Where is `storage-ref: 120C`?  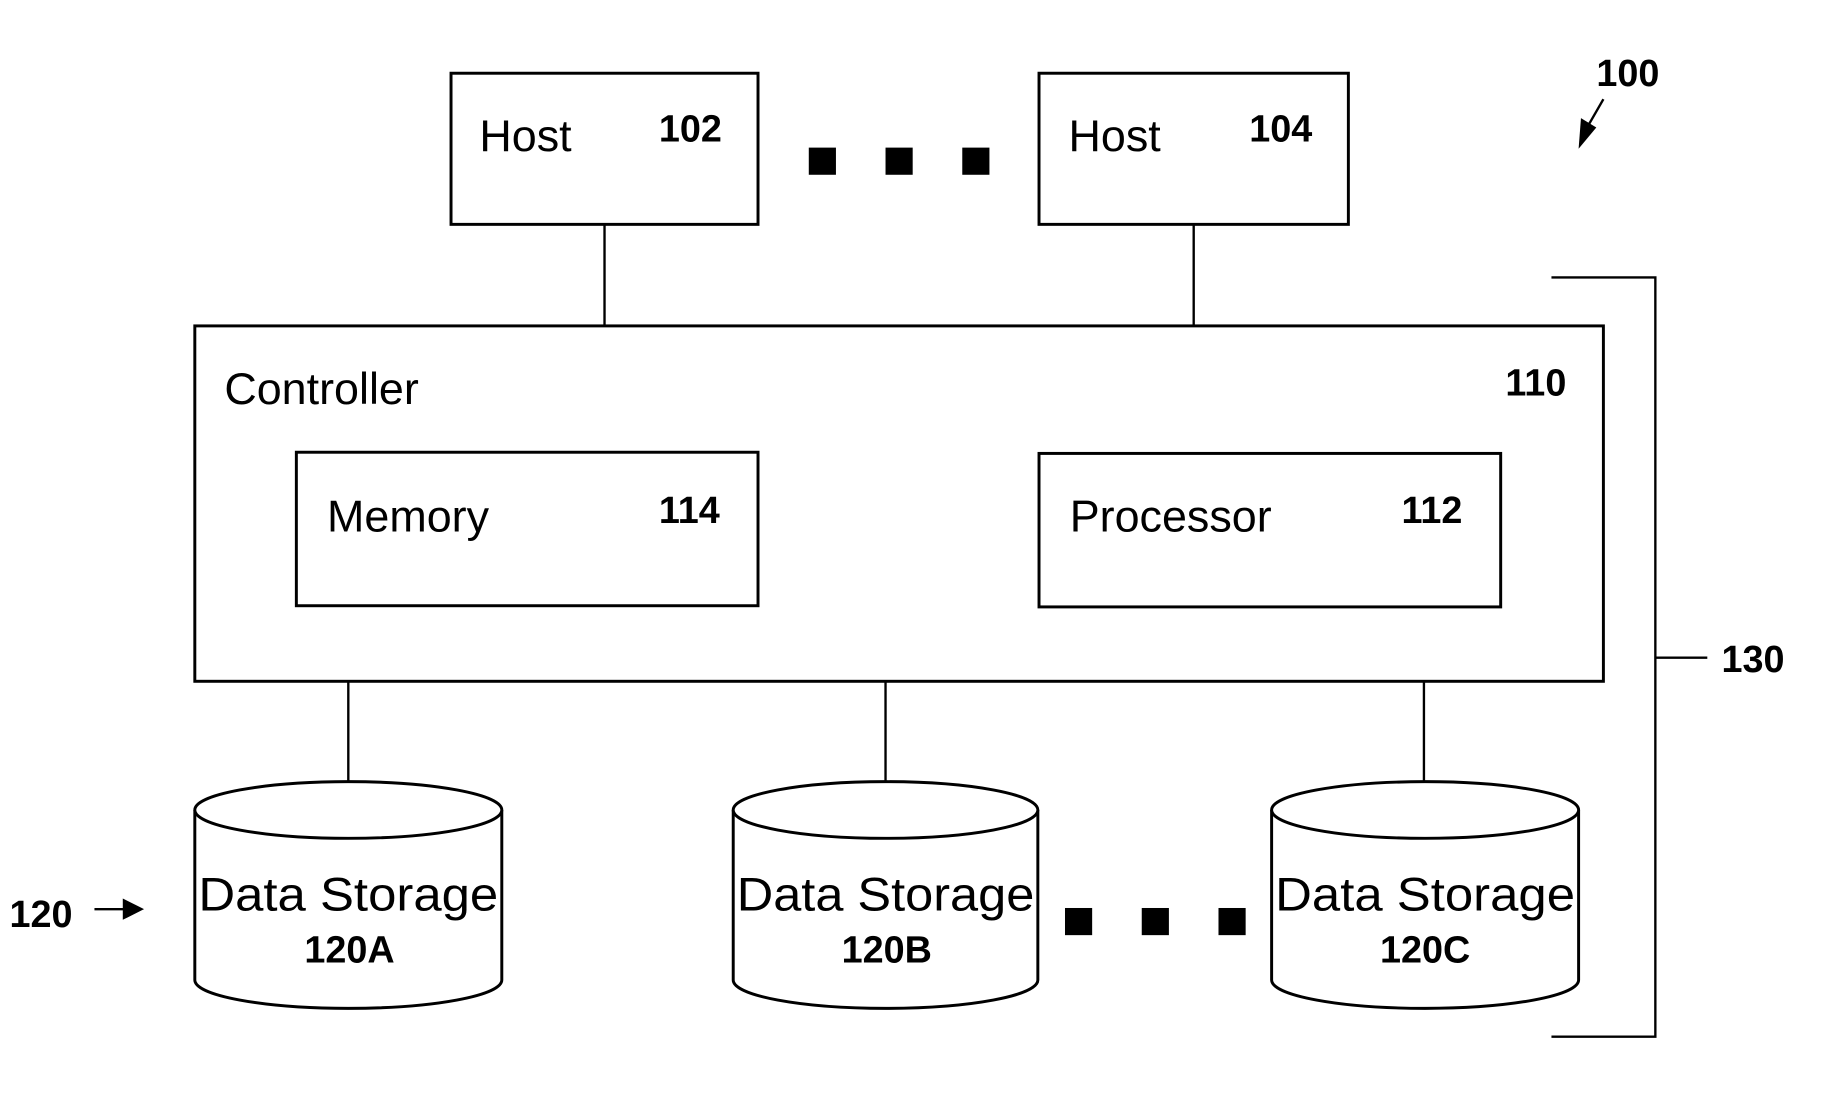
storage-ref: 120C is located at coordinates (1425, 950).